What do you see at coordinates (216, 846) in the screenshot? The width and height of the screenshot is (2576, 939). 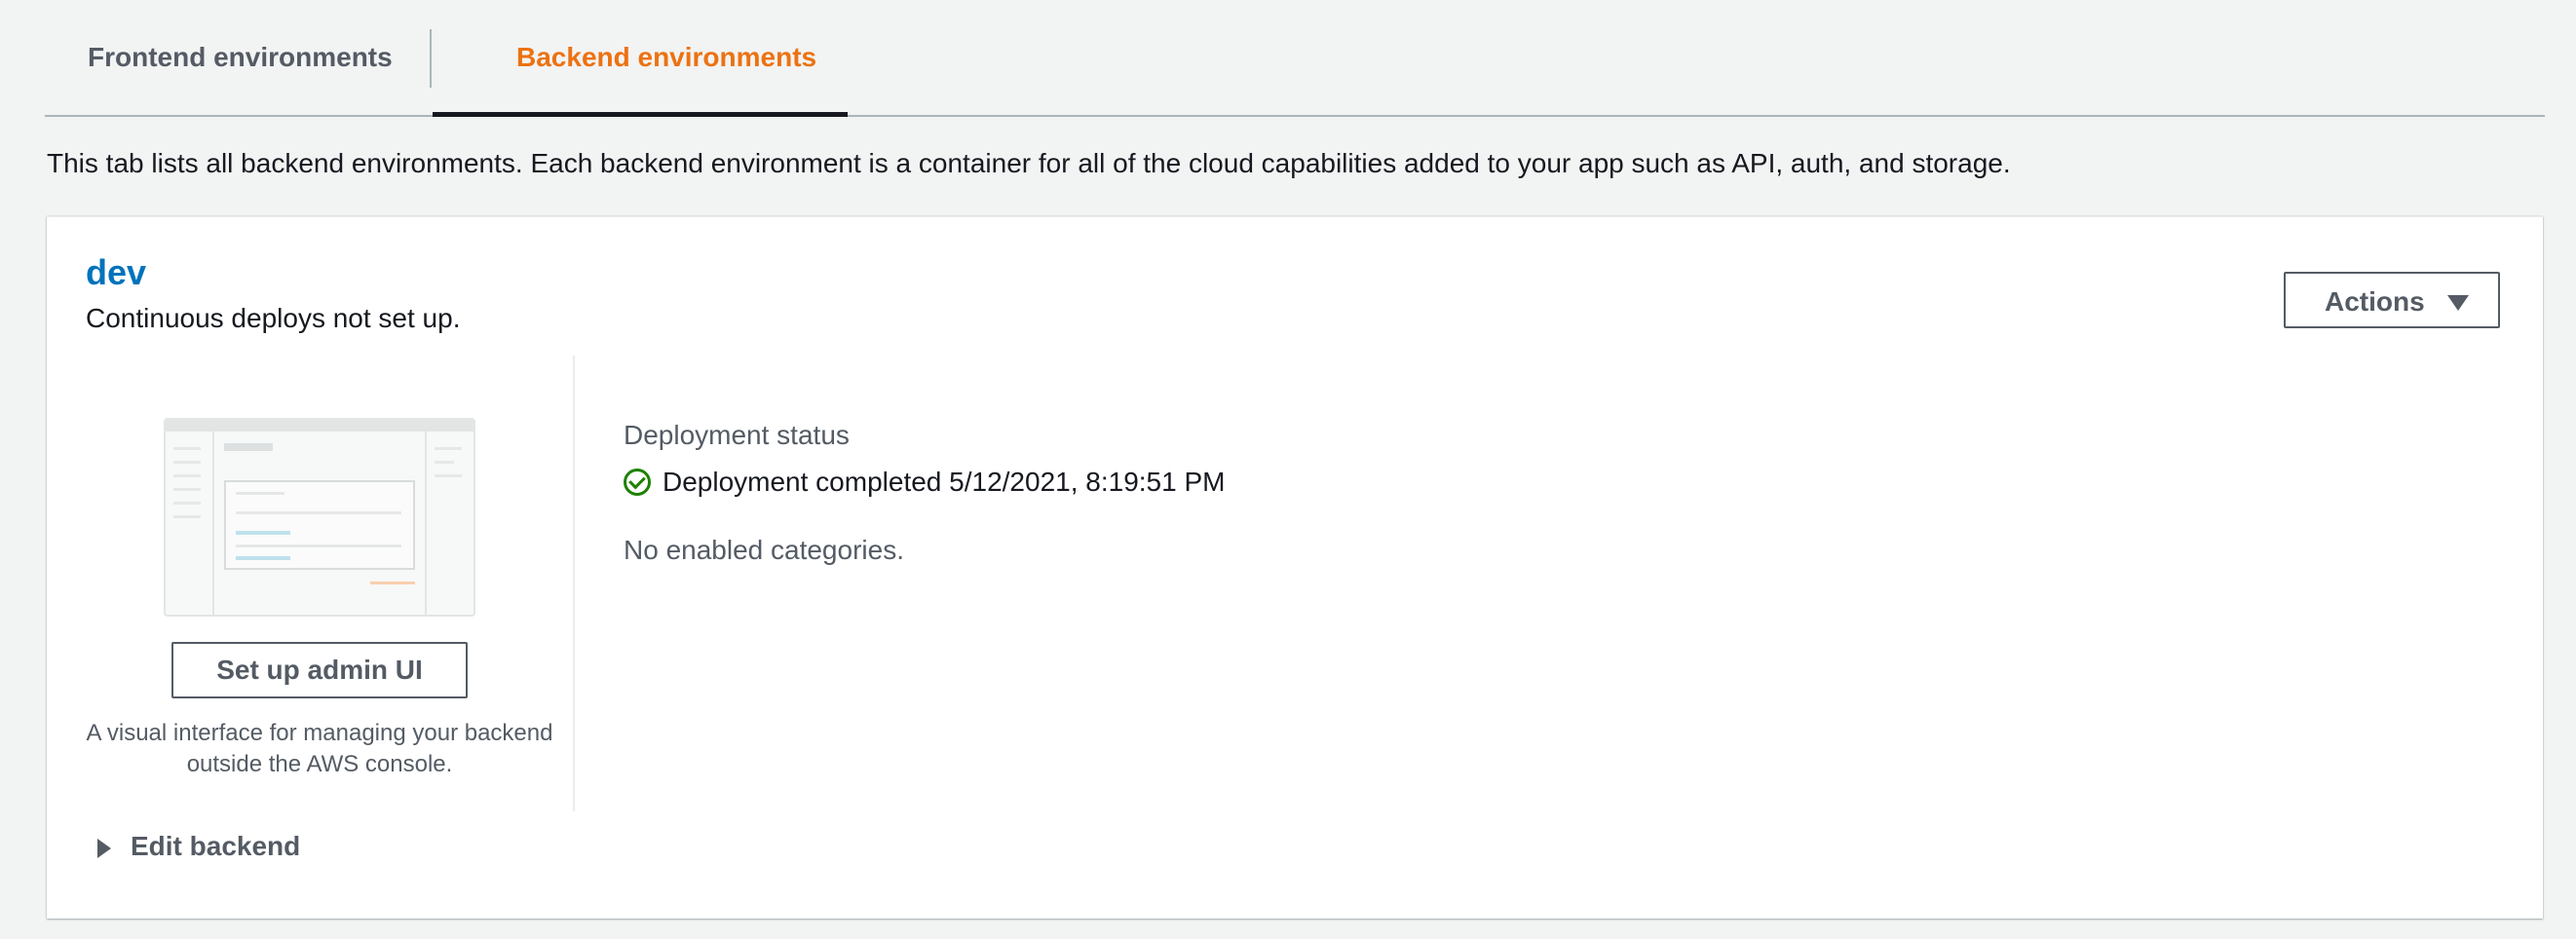 I see `edit-backend-label: Edit backend` at bounding box center [216, 846].